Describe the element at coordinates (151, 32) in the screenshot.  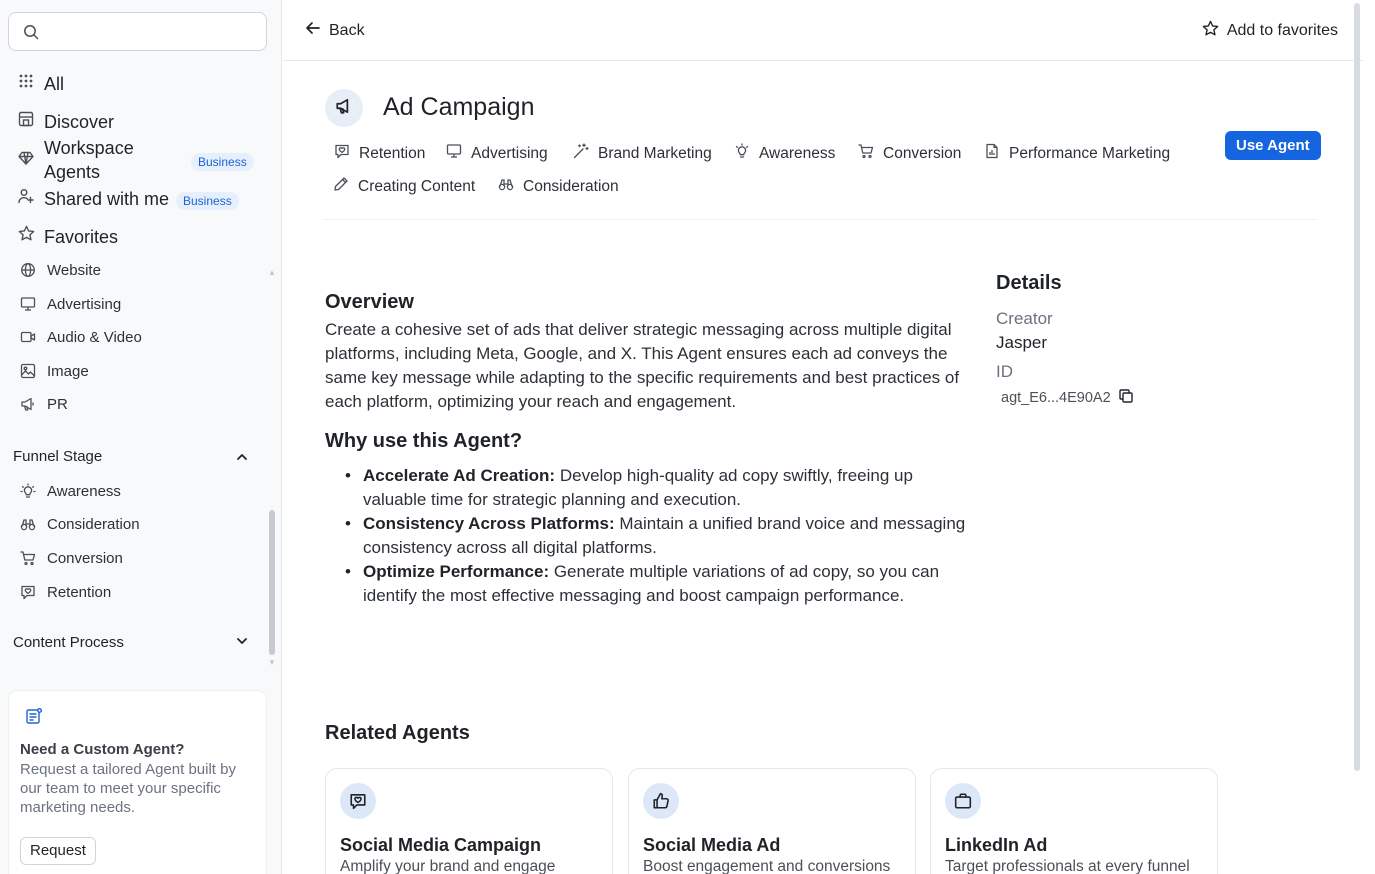
I see `search-input` at that location.